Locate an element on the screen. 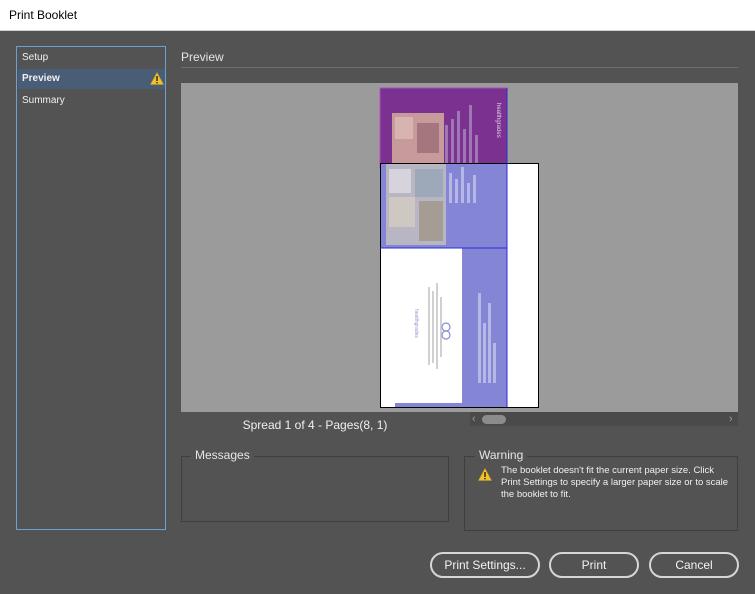 The width and height of the screenshot is (755, 594). nav-item-preview: Preview is located at coordinates (91, 79).